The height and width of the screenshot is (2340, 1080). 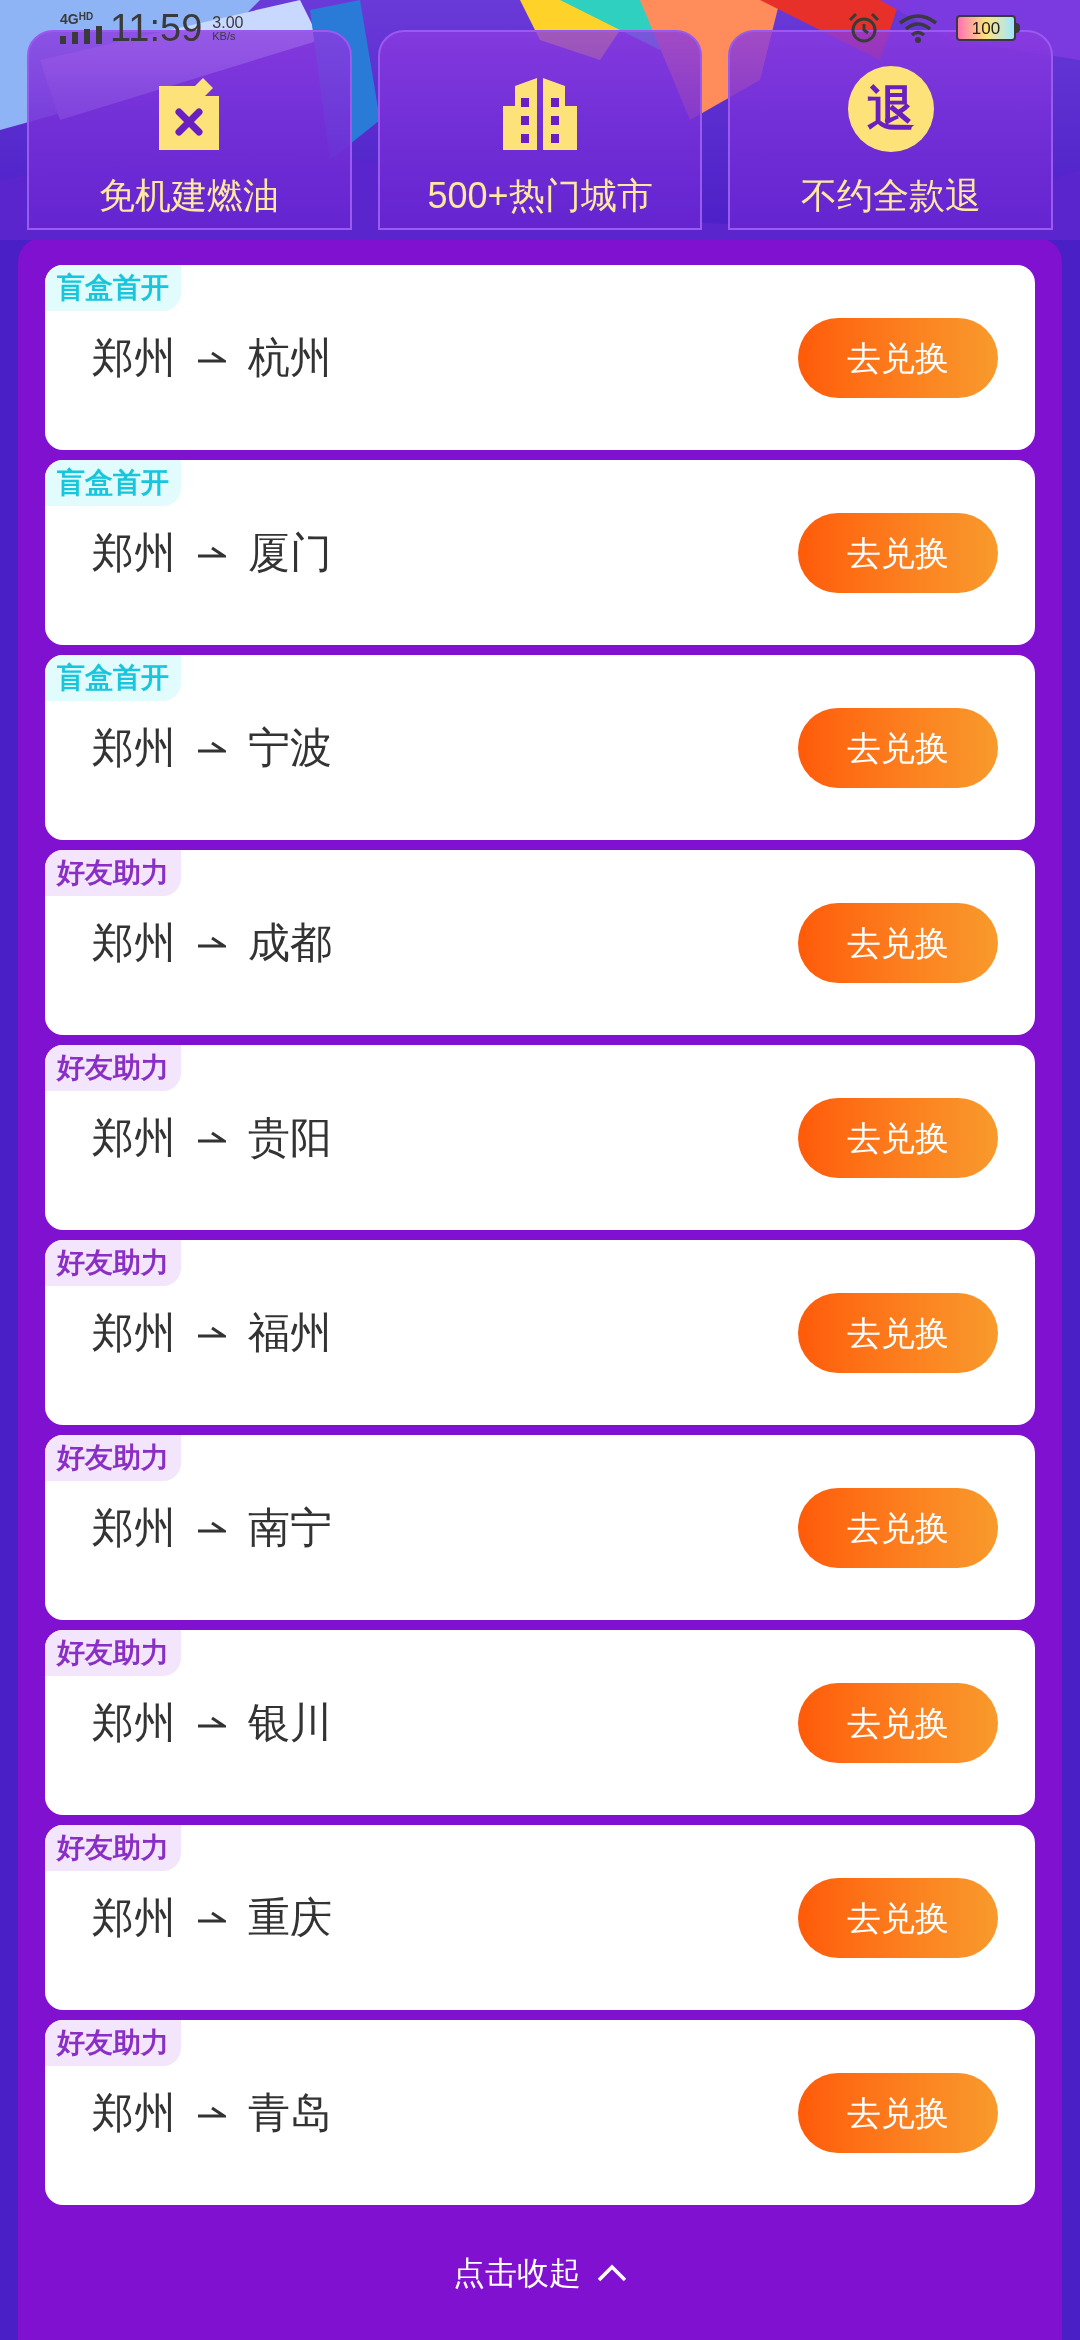 I want to click on network-speed: 3.00, so click(x=228, y=22).